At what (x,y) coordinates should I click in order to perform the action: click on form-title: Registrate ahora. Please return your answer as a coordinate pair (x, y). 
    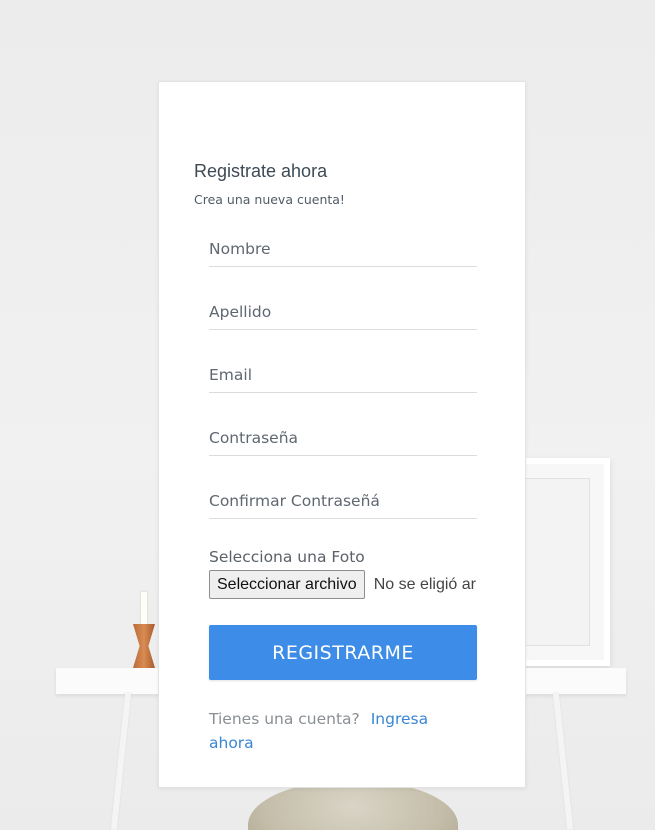
    Looking at the image, I should click on (261, 171).